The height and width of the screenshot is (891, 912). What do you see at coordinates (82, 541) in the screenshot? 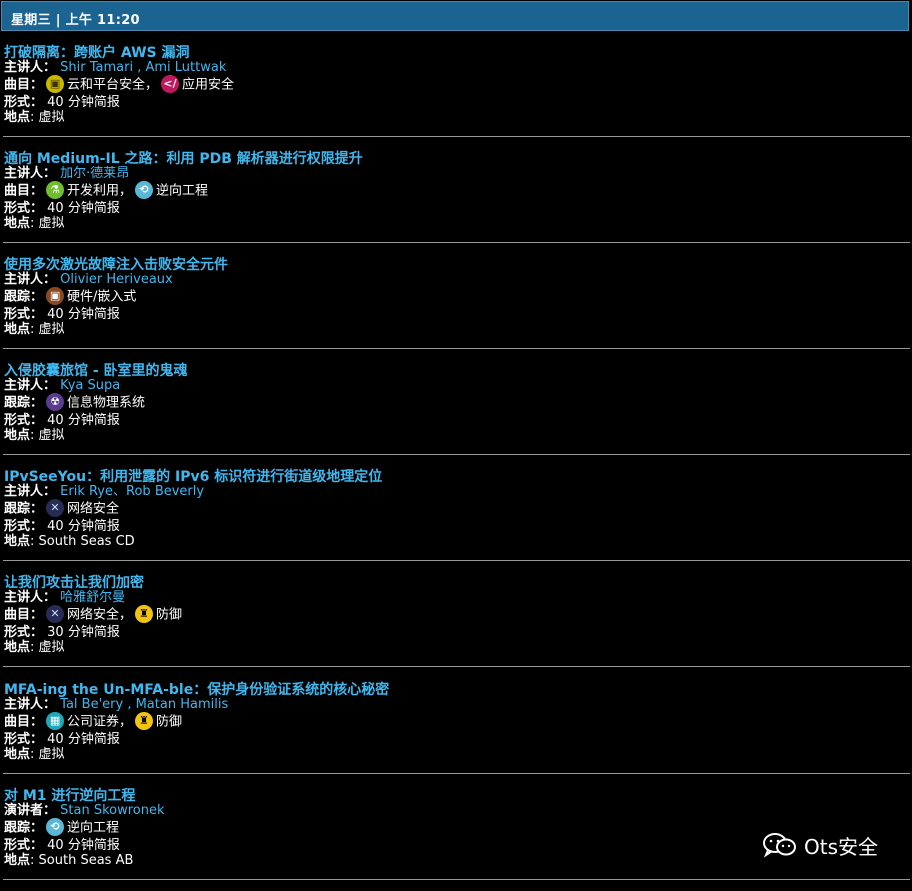
I see `location-value: : South Seas CD` at bounding box center [82, 541].